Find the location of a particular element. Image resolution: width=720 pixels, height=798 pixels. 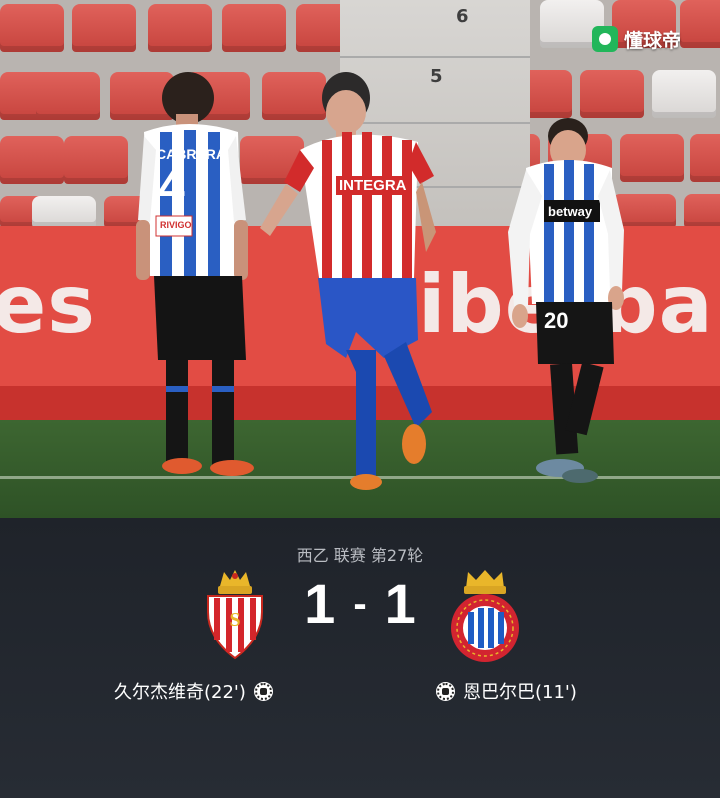

shirt-number: 20 is located at coordinates (556, 320).